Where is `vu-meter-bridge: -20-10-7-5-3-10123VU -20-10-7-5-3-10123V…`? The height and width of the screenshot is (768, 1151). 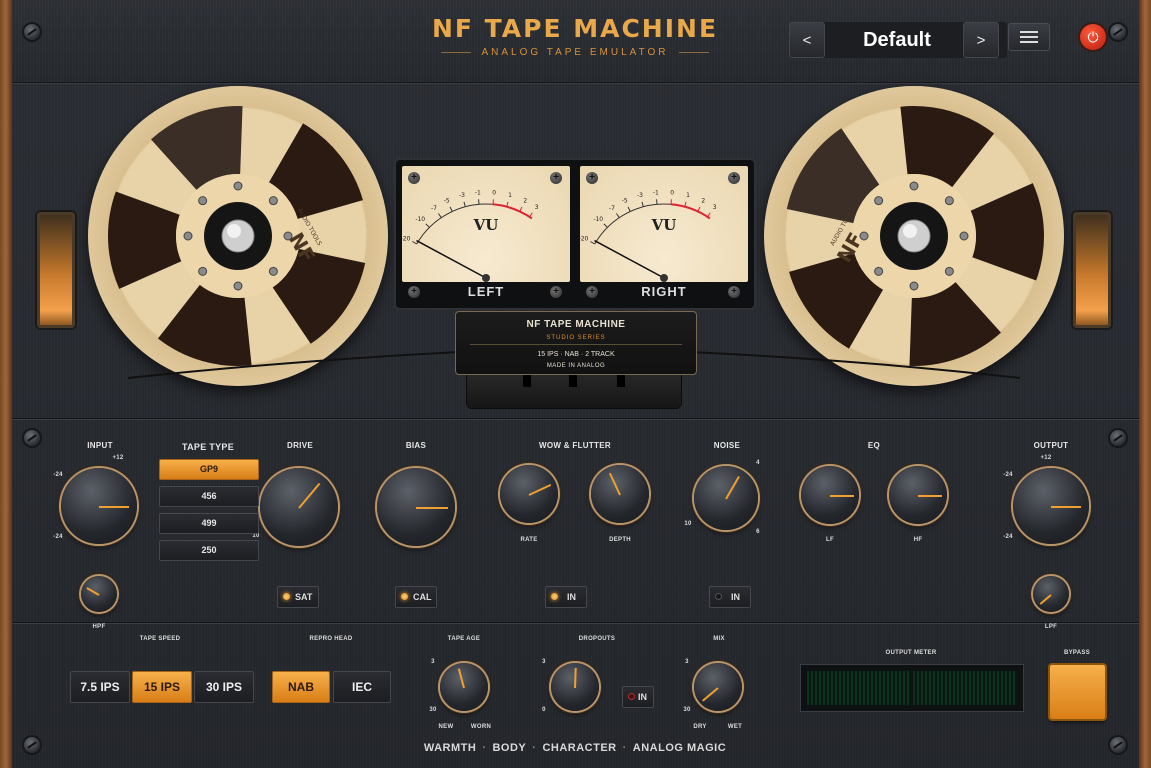
vu-meter-bridge: -20-10-7-5-3-10123VU -20-10-7-5-3-10123V… is located at coordinates (575, 234).